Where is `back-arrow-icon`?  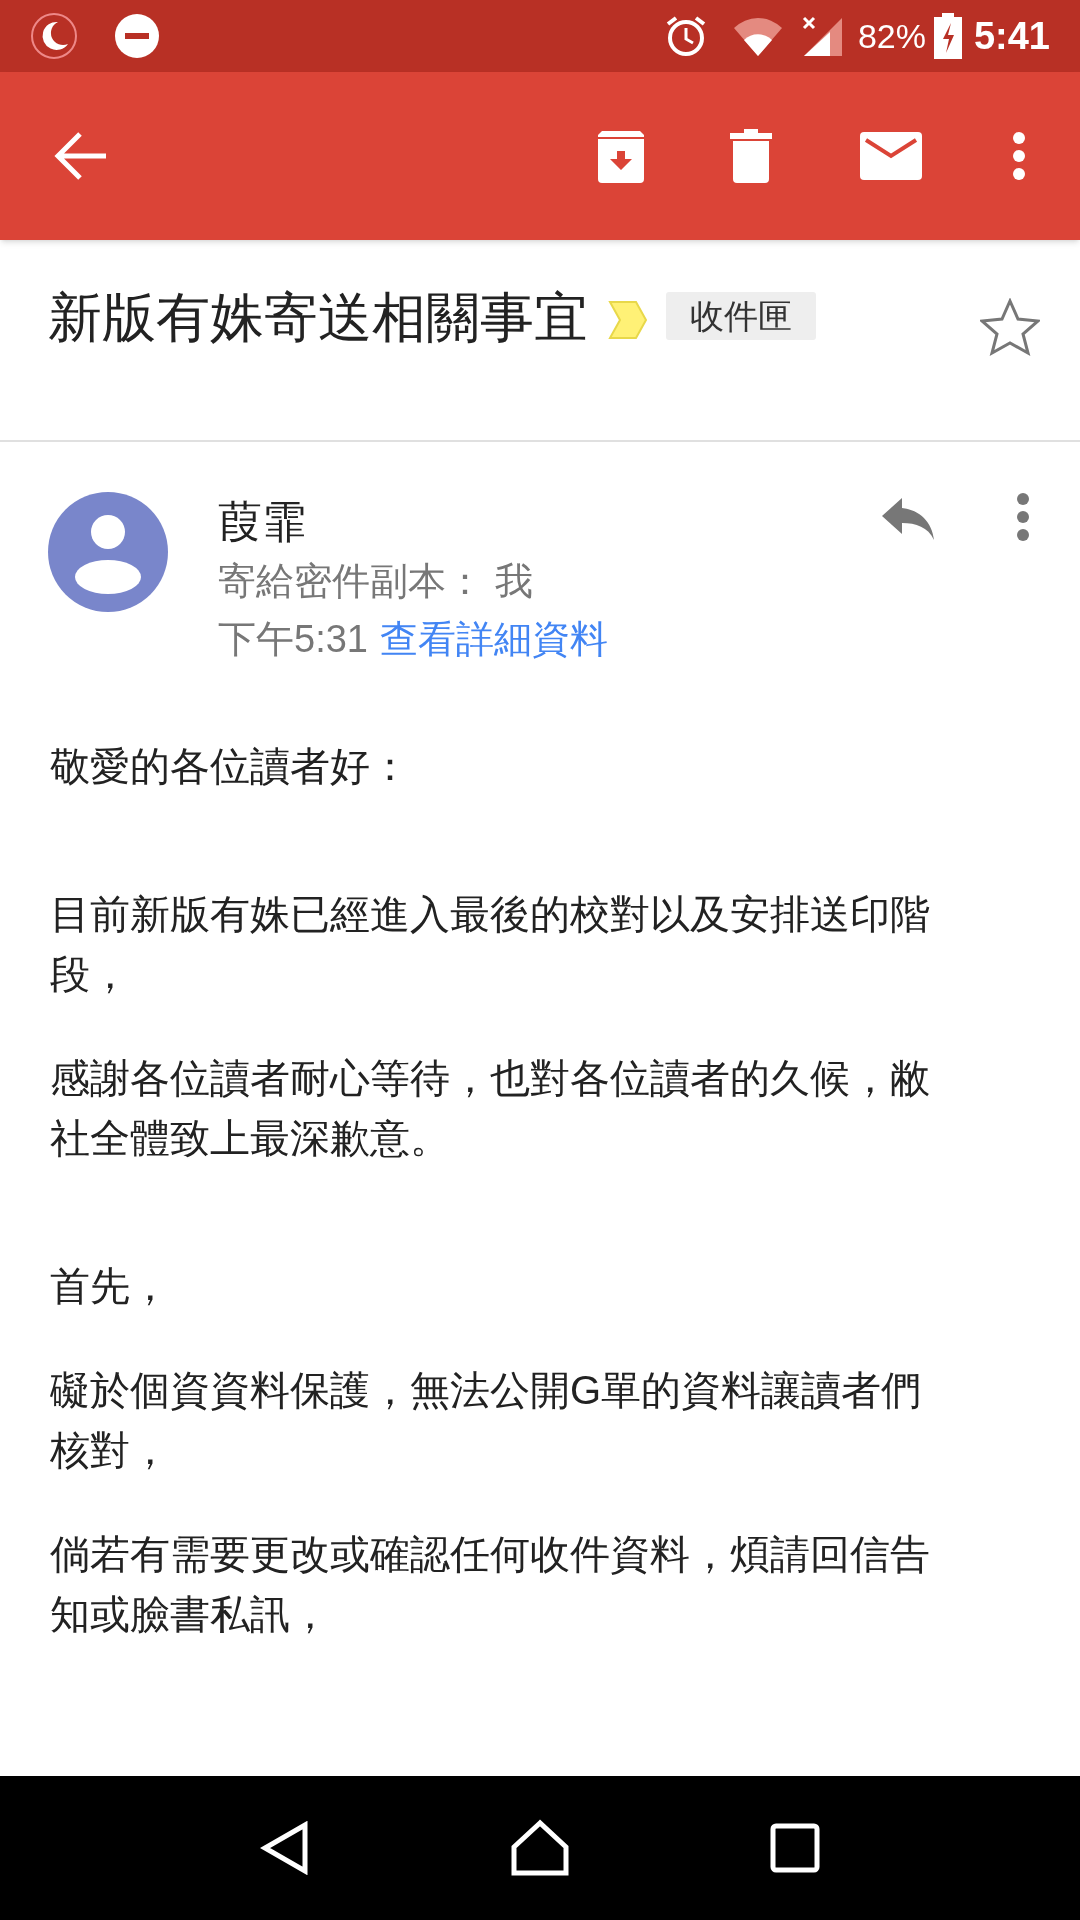 back-arrow-icon is located at coordinates (81, 156).